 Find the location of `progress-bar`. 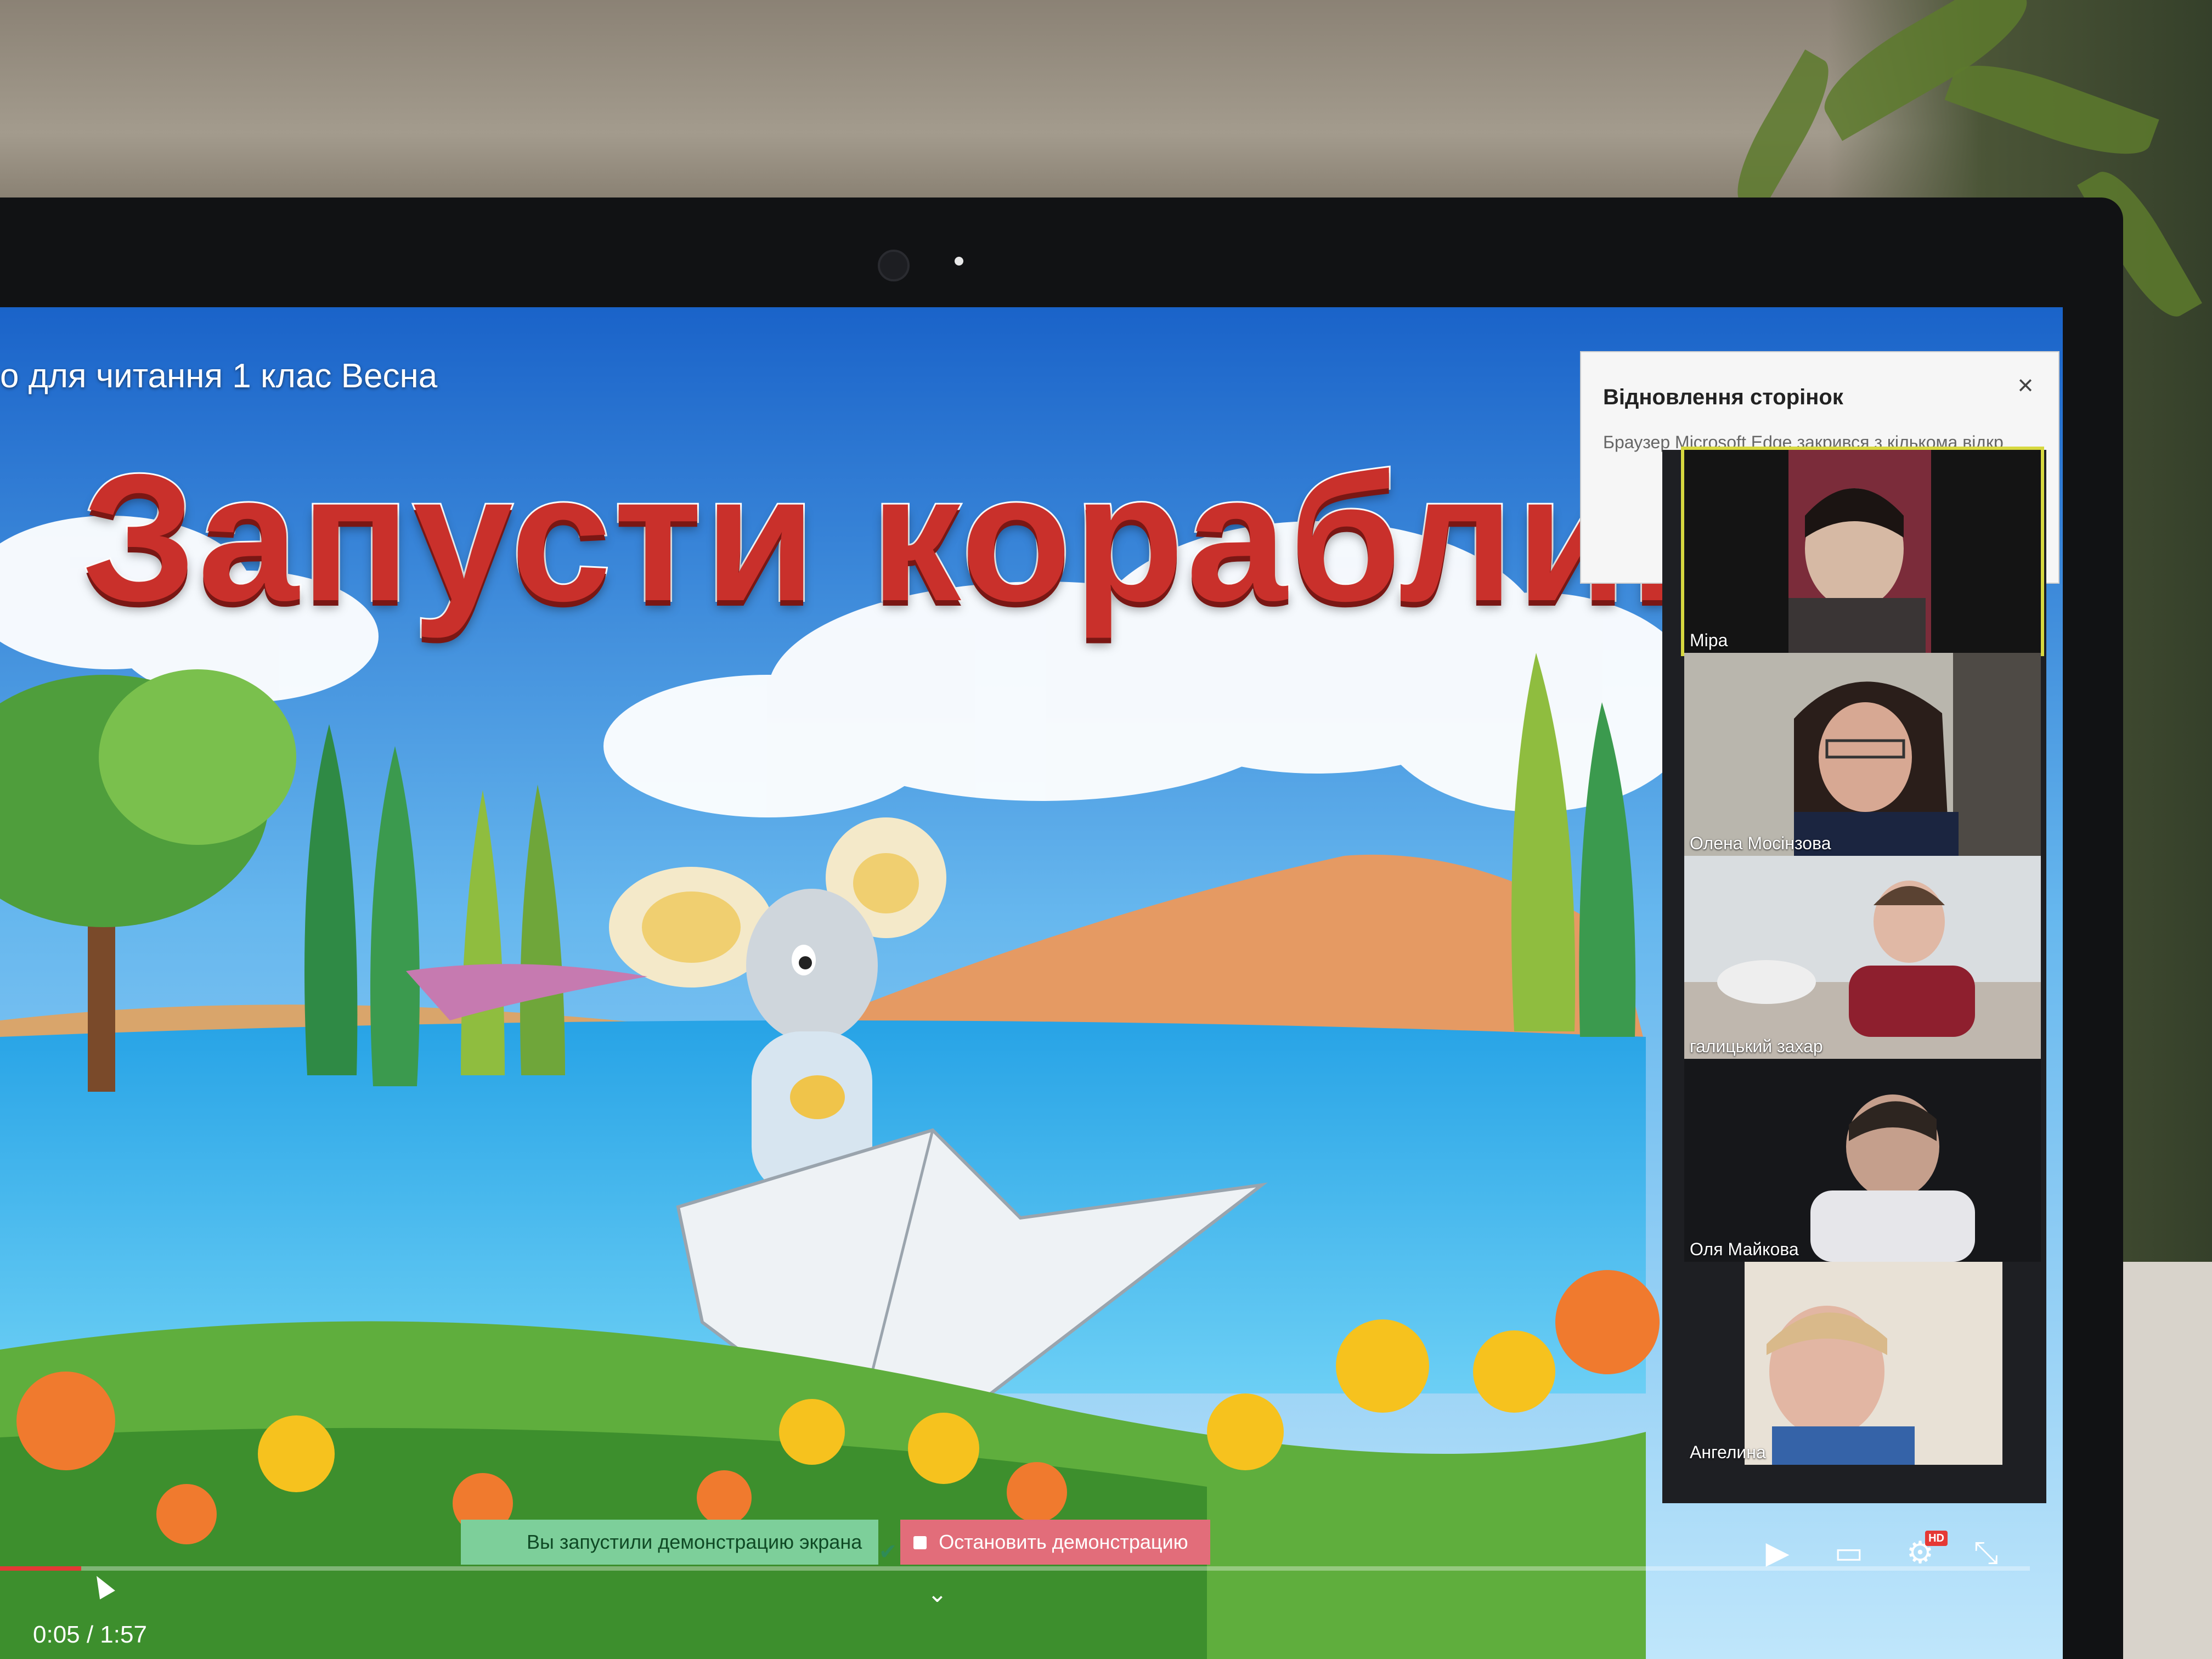

progress-bar is located at coordinates (1015, 1568).